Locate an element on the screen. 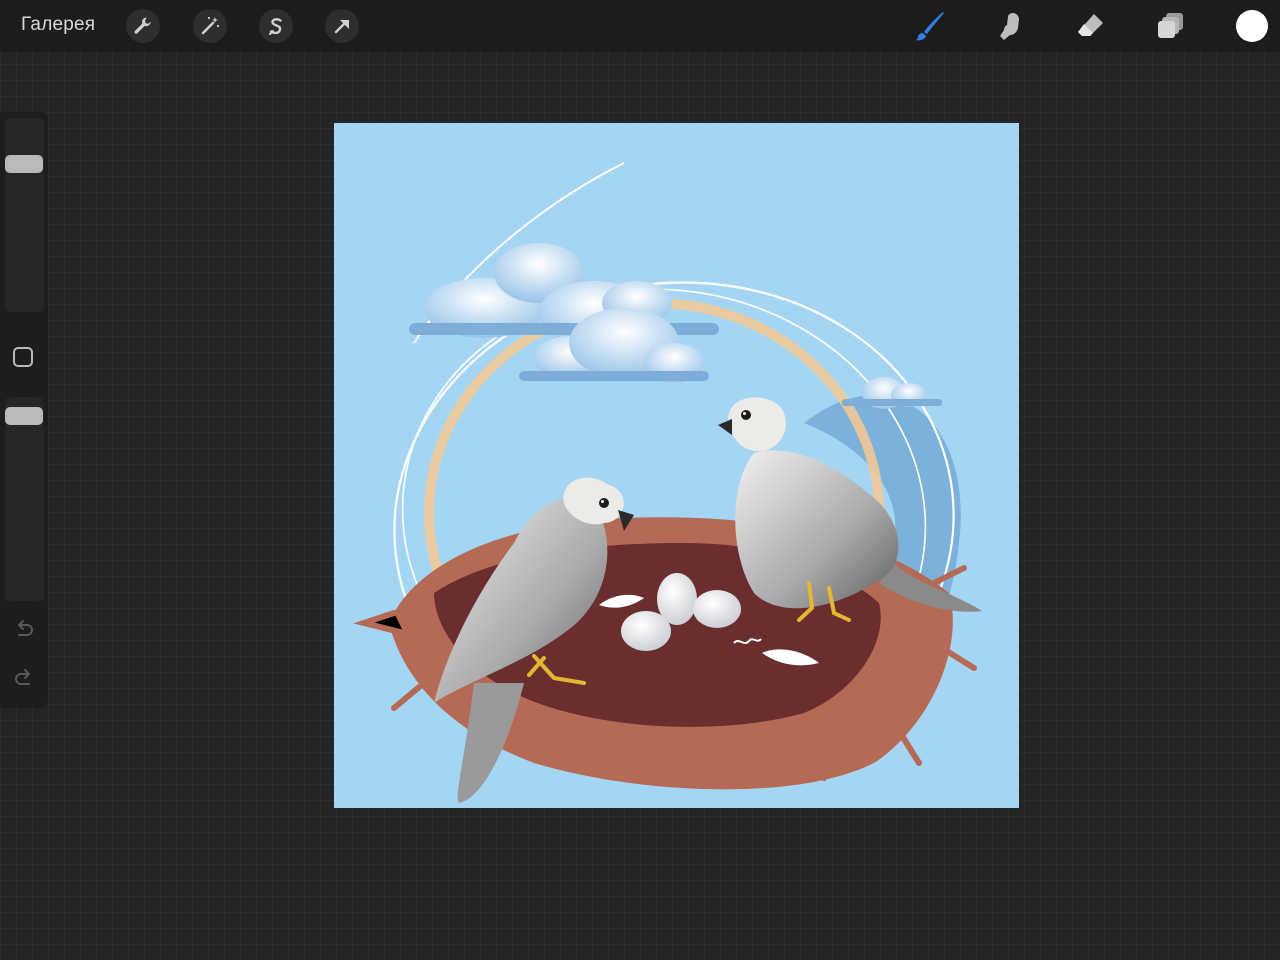 This screenshot has height=960, width=1280. adjustments-button is located at coordinates (210, 26).